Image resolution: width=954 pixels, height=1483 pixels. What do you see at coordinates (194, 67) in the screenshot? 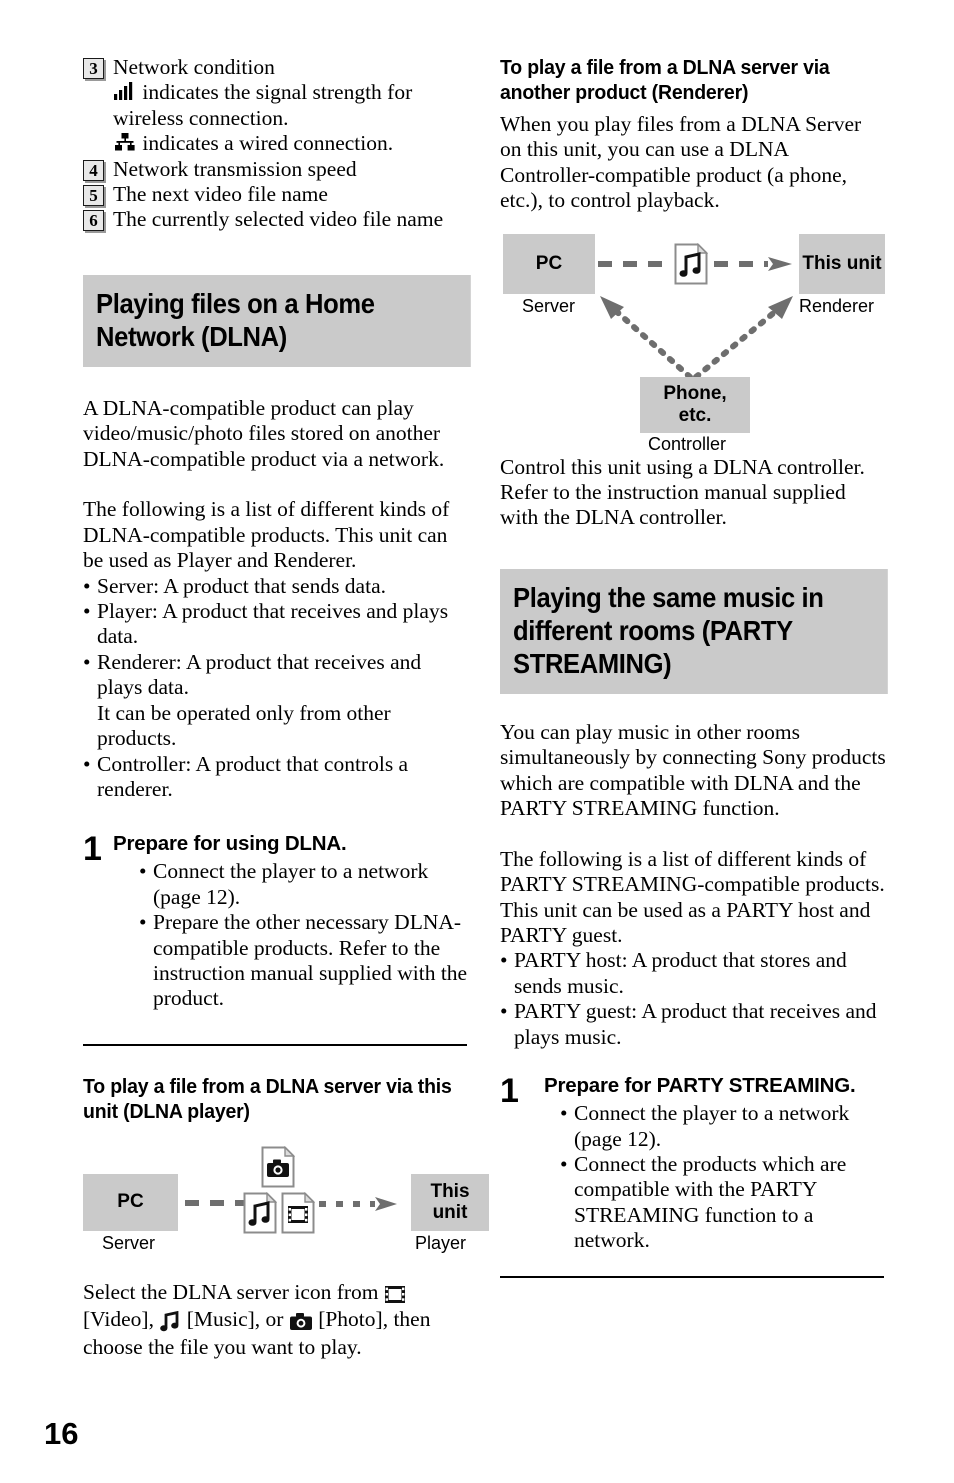
I see `callout-3-title: Network condition` at bounding box center [194, 67].